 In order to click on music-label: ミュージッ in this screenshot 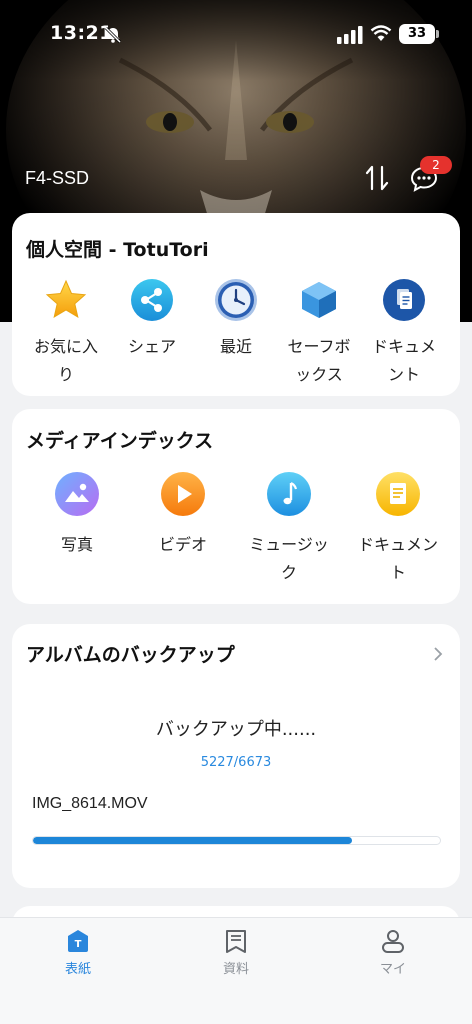, I will do `click(289, 544)`.